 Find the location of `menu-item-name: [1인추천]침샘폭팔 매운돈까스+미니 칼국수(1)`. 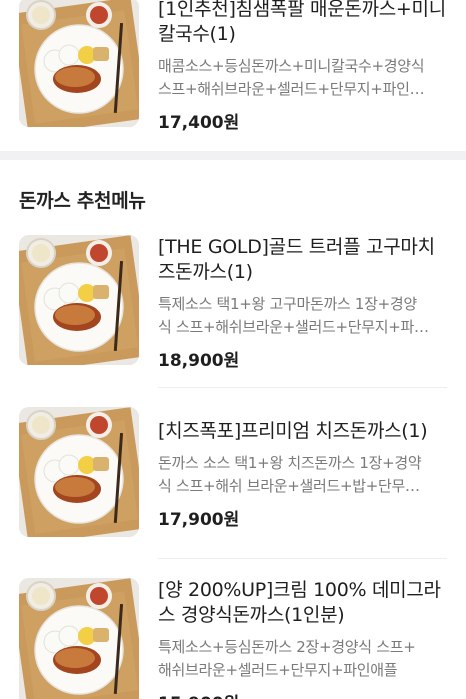

menu-item-name: [1인추천]침샘폭팔 매운돈까스+미니 칼국수(1) is located at coordinates (302, 22).